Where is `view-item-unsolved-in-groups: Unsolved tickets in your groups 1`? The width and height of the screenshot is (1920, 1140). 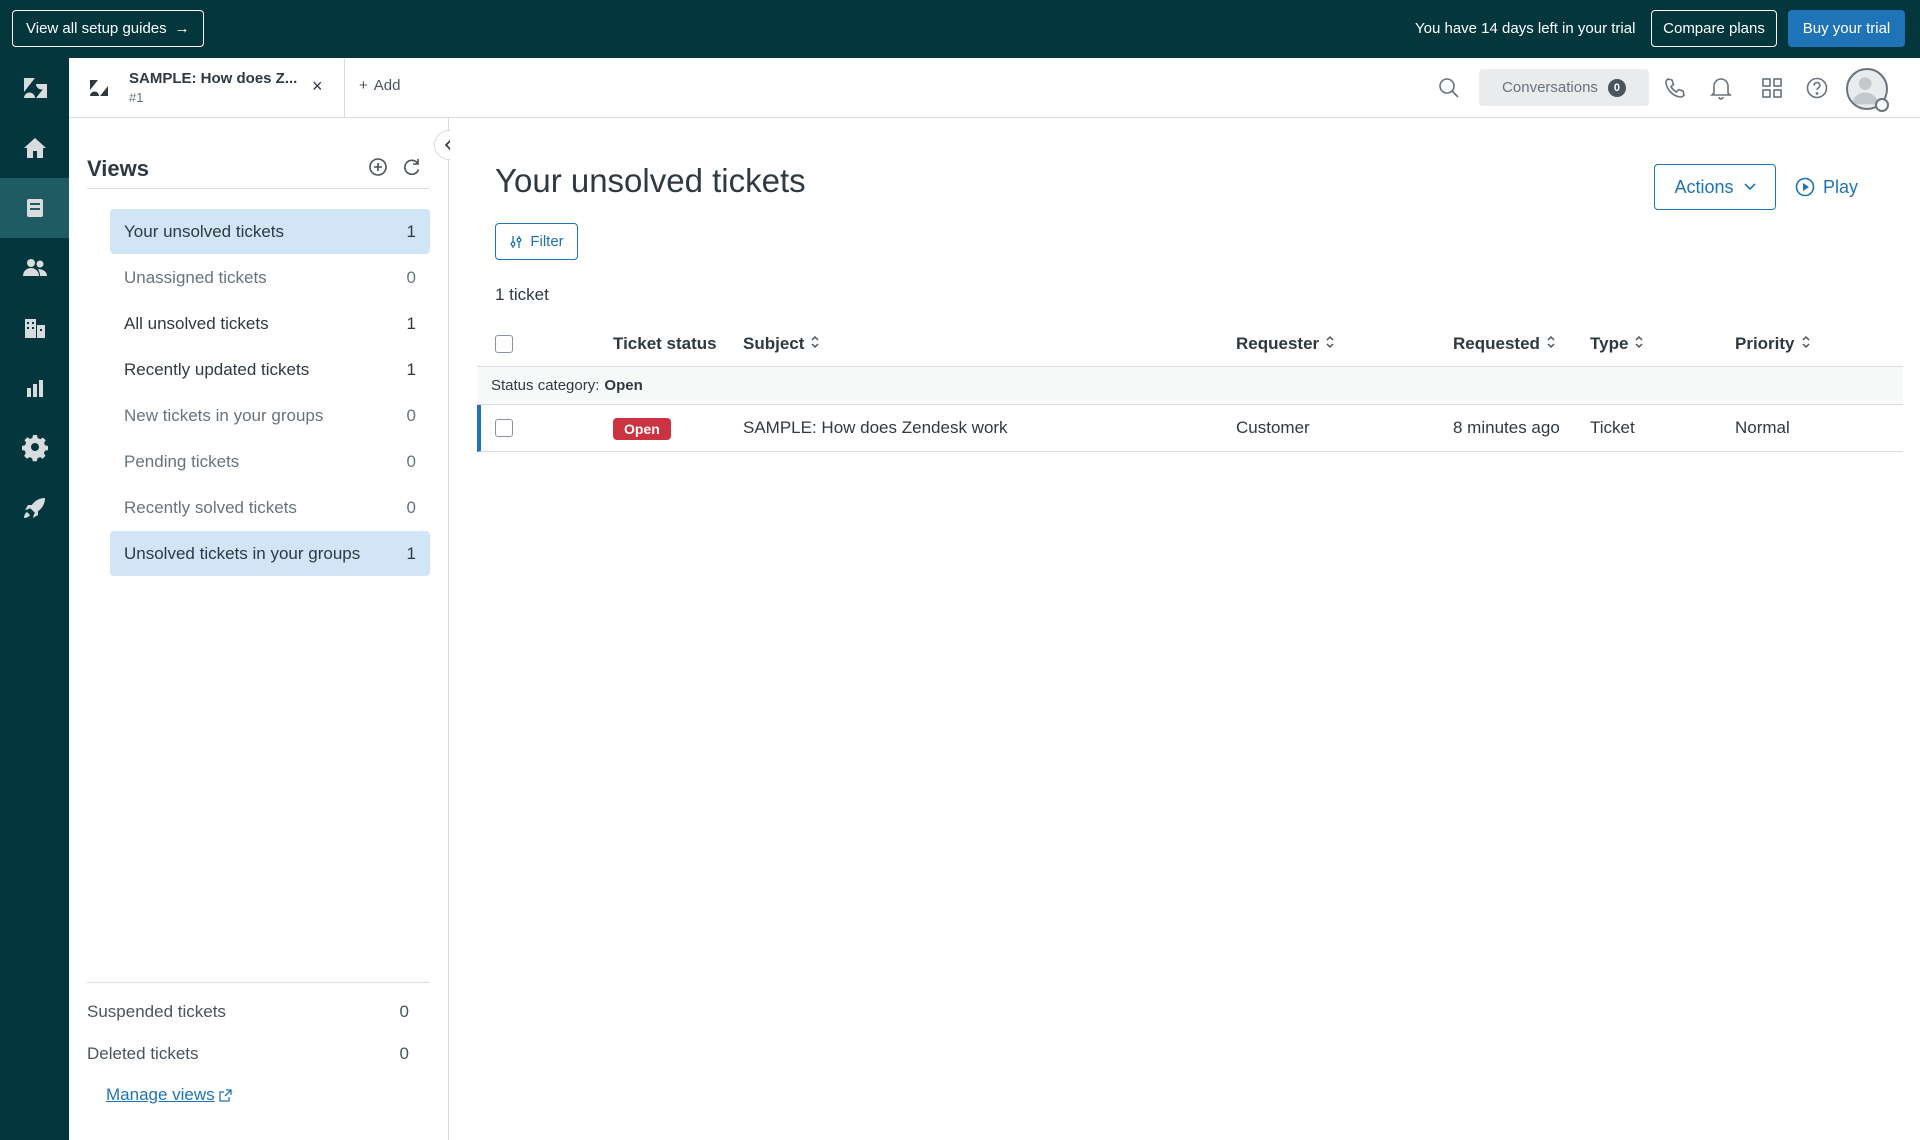 view-item-unsolved-in-groups: Unsolved tickets in your groups 1 is located at coordinates (270, 553).